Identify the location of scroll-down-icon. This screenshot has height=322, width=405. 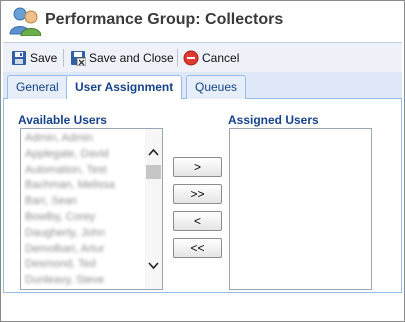
(153, 268).